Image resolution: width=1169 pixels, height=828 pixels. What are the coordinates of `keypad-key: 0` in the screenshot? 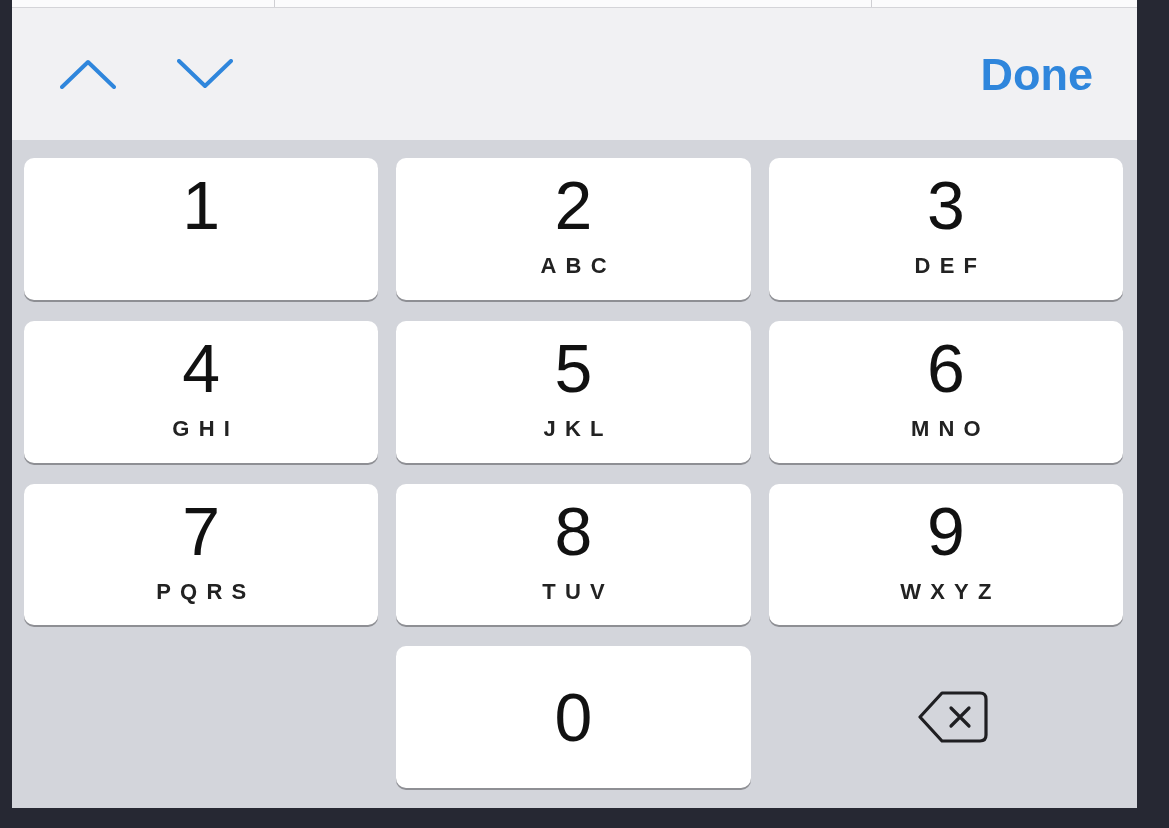 It's located at (573, 717).